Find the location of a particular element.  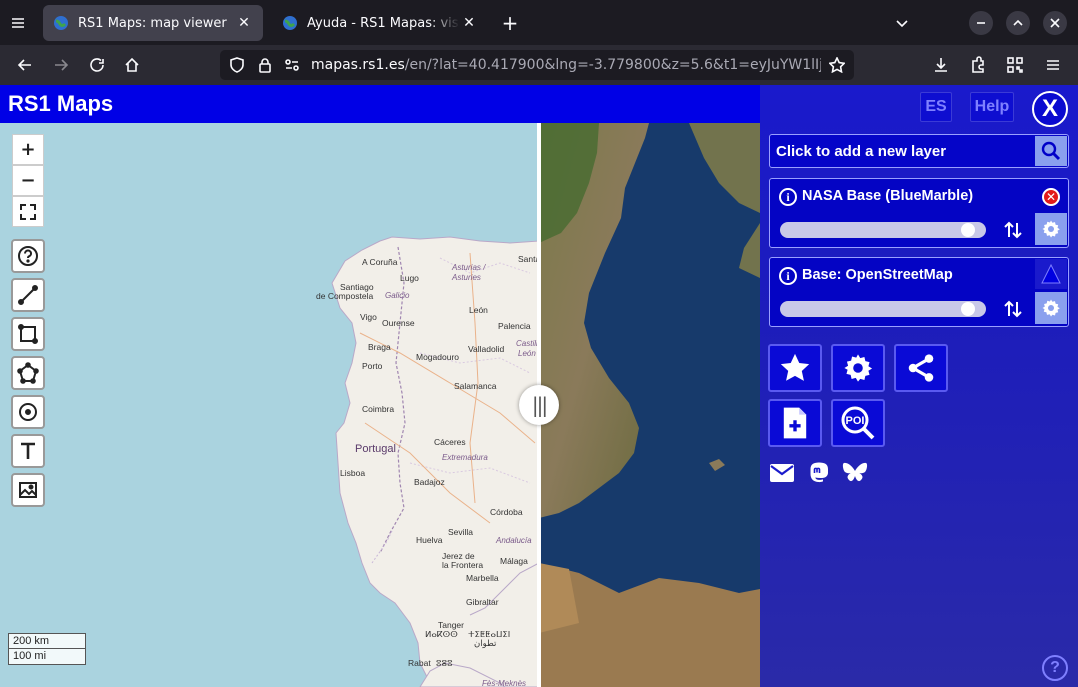

circle-icon is located at coordinates (28, 412).